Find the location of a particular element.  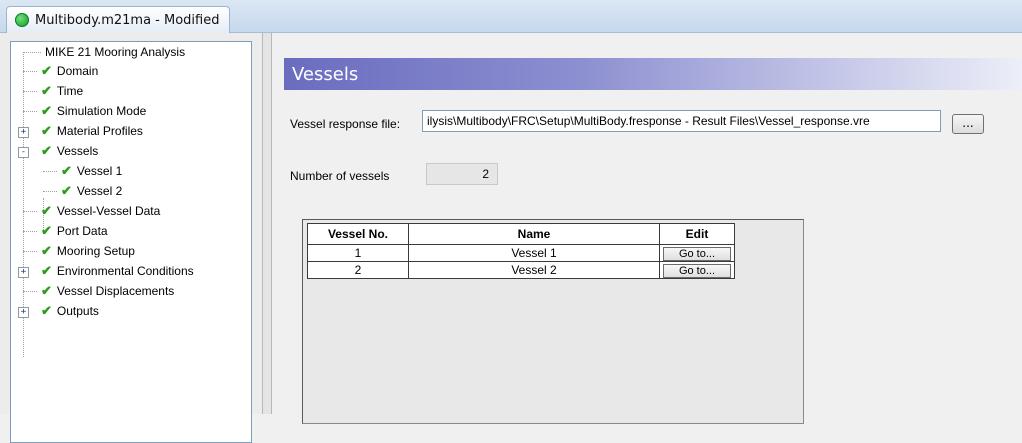

tree-item-label: Outputs is located at coordinates (77, 311).